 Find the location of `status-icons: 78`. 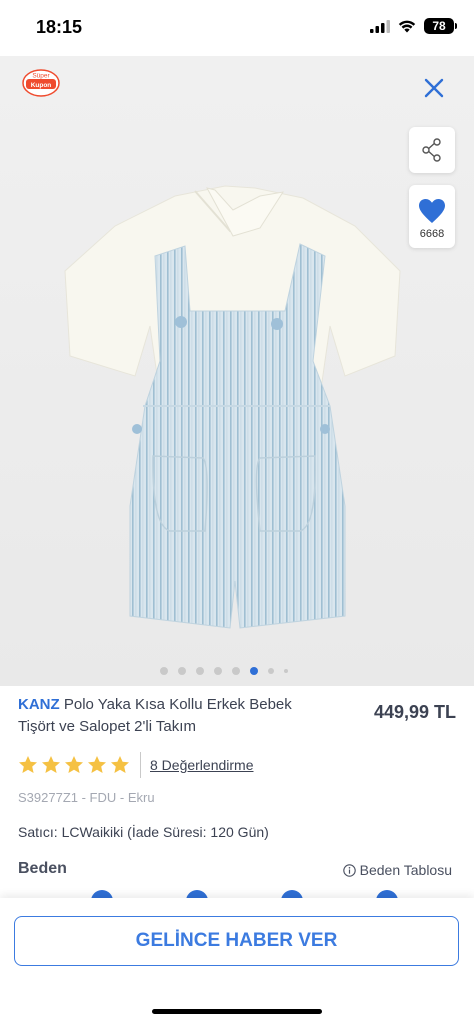

status-icons: 78 is located at coordinates (413, 26).